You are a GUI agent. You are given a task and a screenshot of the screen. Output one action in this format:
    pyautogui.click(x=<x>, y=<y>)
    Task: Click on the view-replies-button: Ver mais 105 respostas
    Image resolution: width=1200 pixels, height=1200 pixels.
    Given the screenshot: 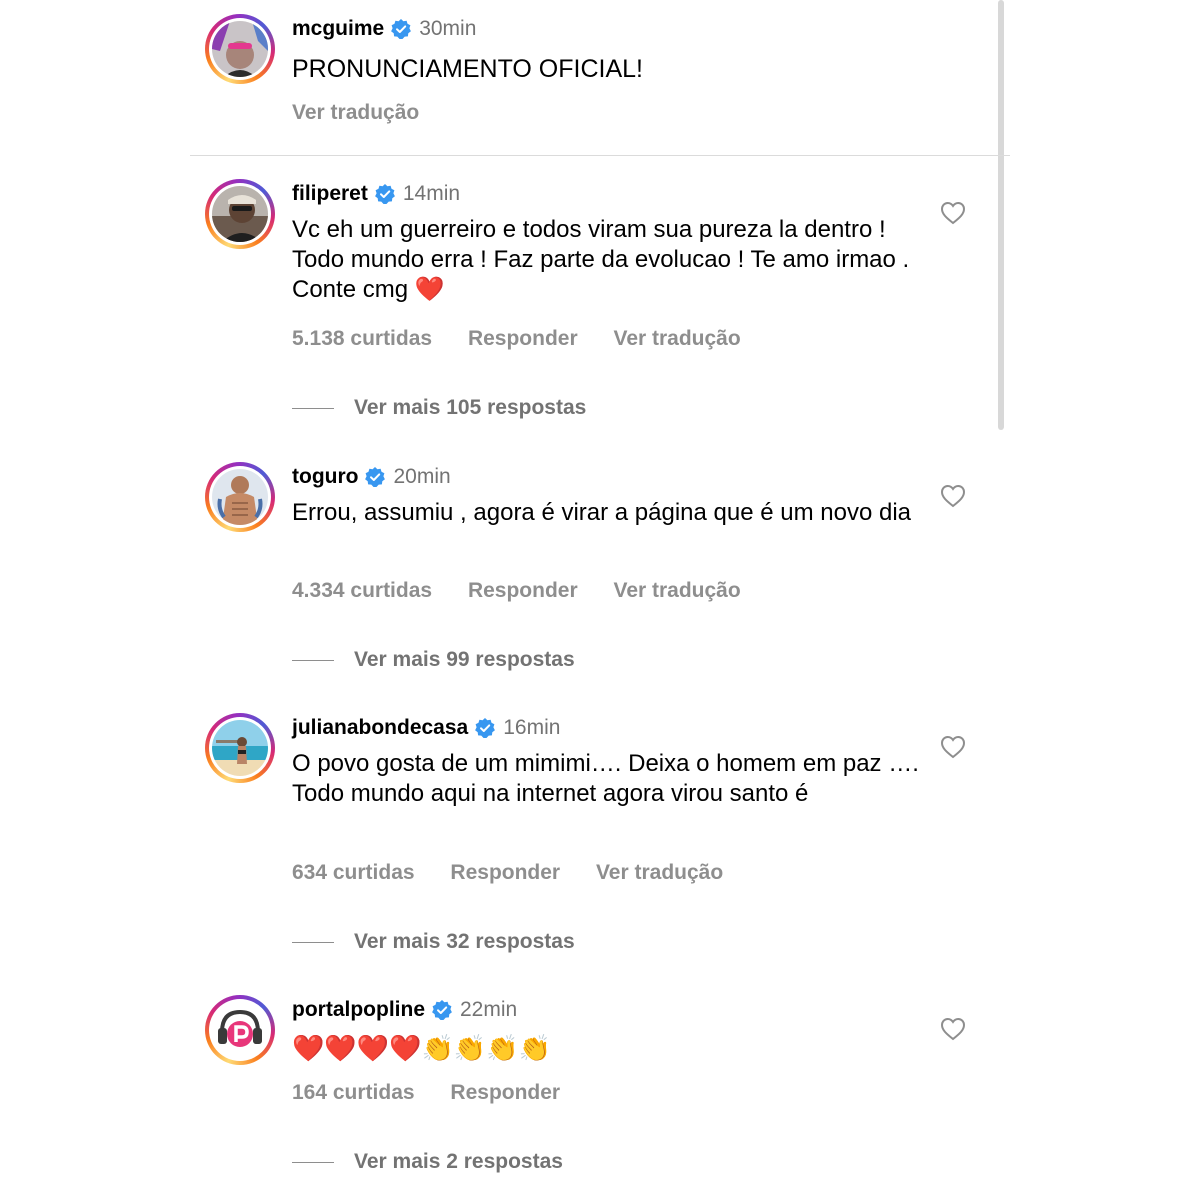 What is the action you would take?
    pyautogui.click(x=439, y=408)
    